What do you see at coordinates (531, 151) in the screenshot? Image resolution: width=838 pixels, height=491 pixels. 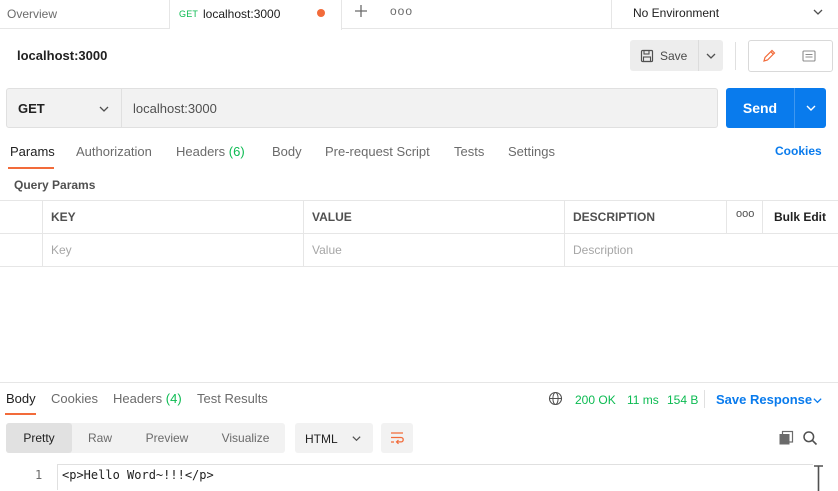 I see `tab-settings: Settings` at bounding box center [531, 151].